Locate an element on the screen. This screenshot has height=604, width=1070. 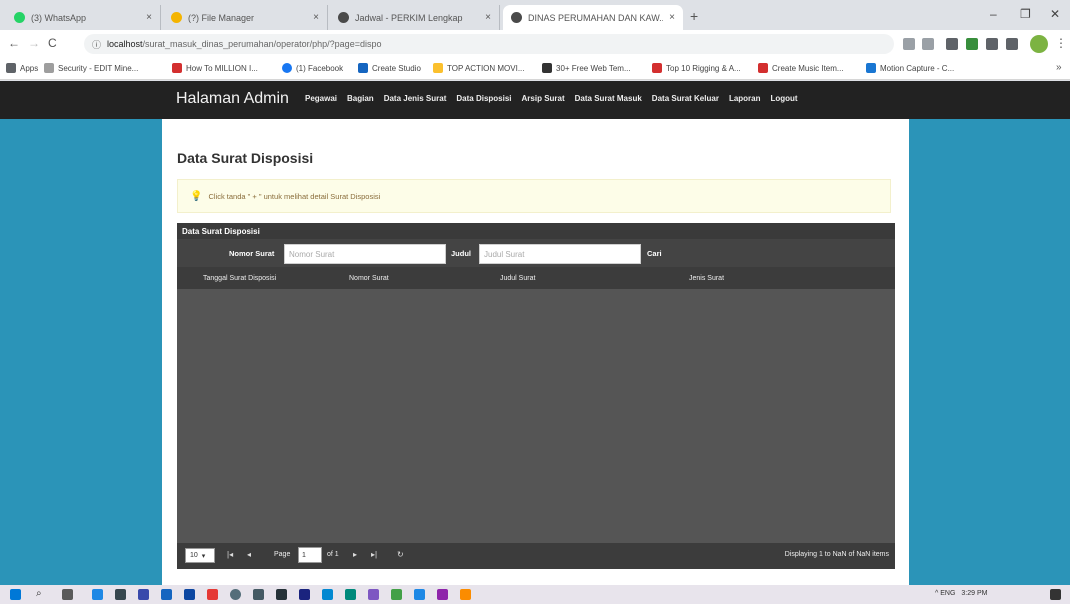
profile-avatar is located at coordinates (1039, 44).